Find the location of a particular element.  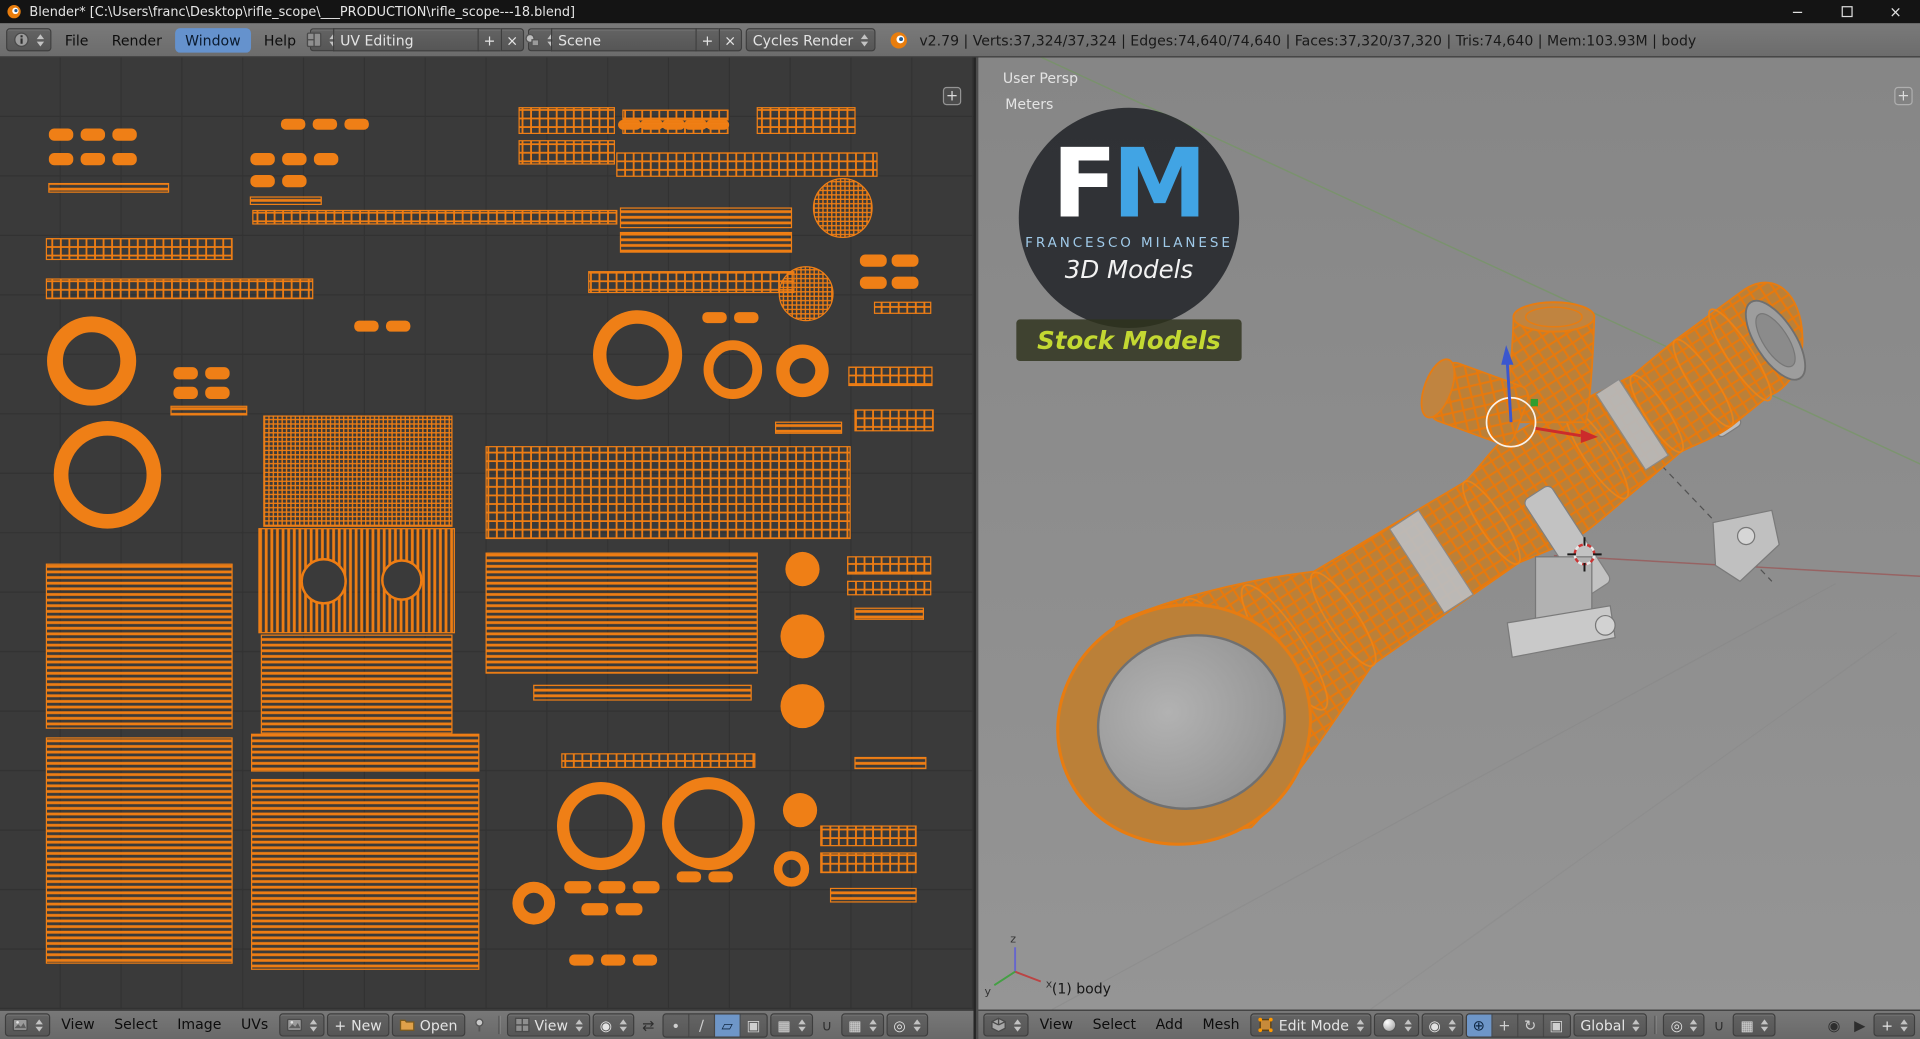

scene-selector: Scene + × is located at coordinates (633, 40).